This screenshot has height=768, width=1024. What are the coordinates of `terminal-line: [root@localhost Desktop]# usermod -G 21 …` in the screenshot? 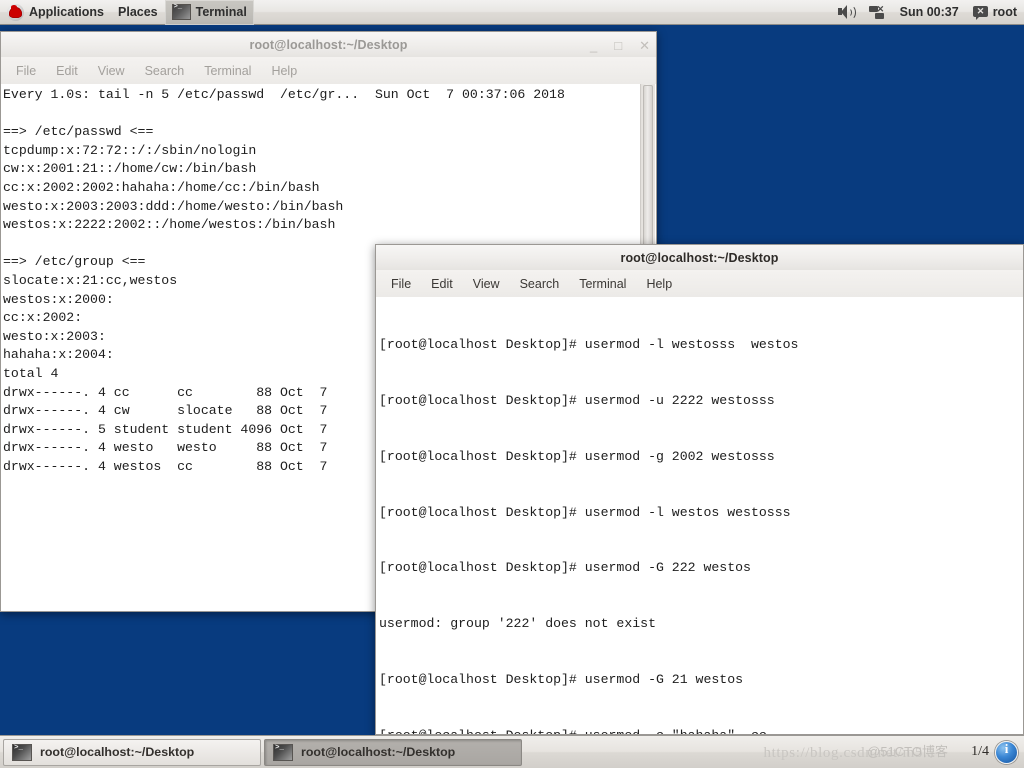 It's located at (561, 679).